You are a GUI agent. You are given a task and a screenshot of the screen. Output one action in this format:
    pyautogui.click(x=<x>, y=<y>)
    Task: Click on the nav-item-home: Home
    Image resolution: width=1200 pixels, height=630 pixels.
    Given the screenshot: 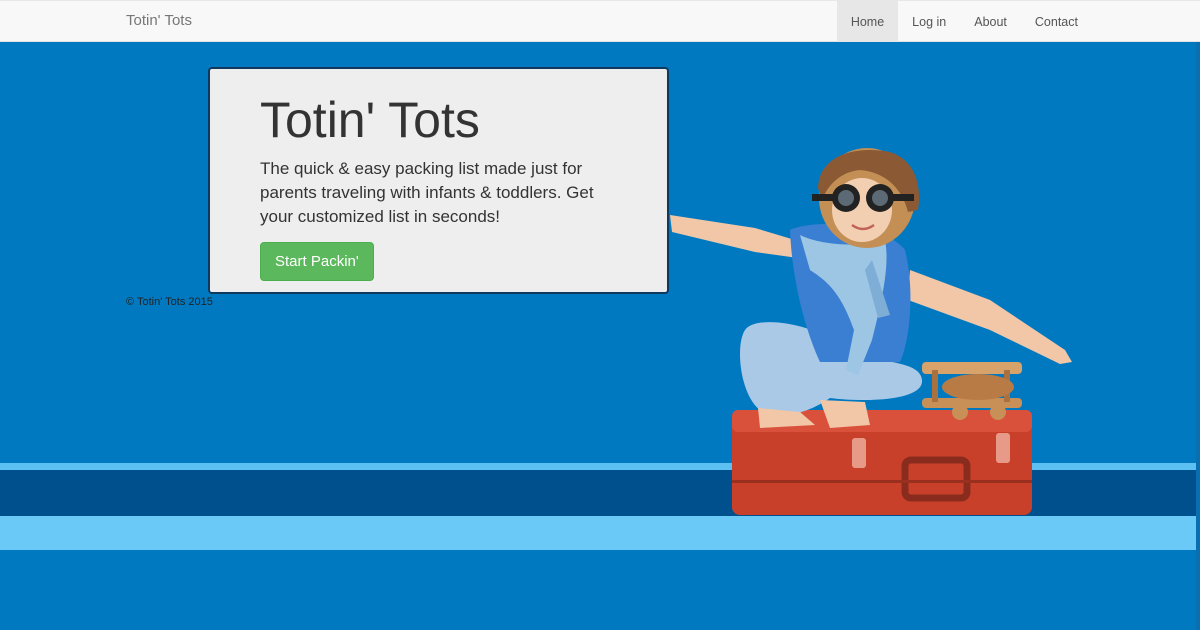 What is the action you would take?
    pyautogui.click(x=867, y=21)
    